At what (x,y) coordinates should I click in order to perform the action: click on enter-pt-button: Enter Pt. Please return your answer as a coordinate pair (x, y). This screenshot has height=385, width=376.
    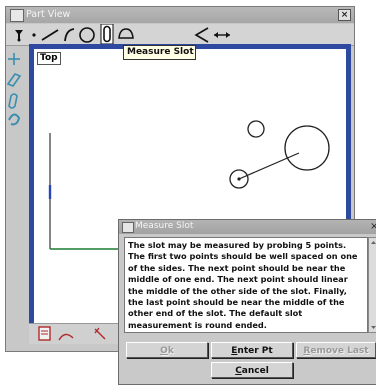
    Looking at the image, I should click on (252, 350).